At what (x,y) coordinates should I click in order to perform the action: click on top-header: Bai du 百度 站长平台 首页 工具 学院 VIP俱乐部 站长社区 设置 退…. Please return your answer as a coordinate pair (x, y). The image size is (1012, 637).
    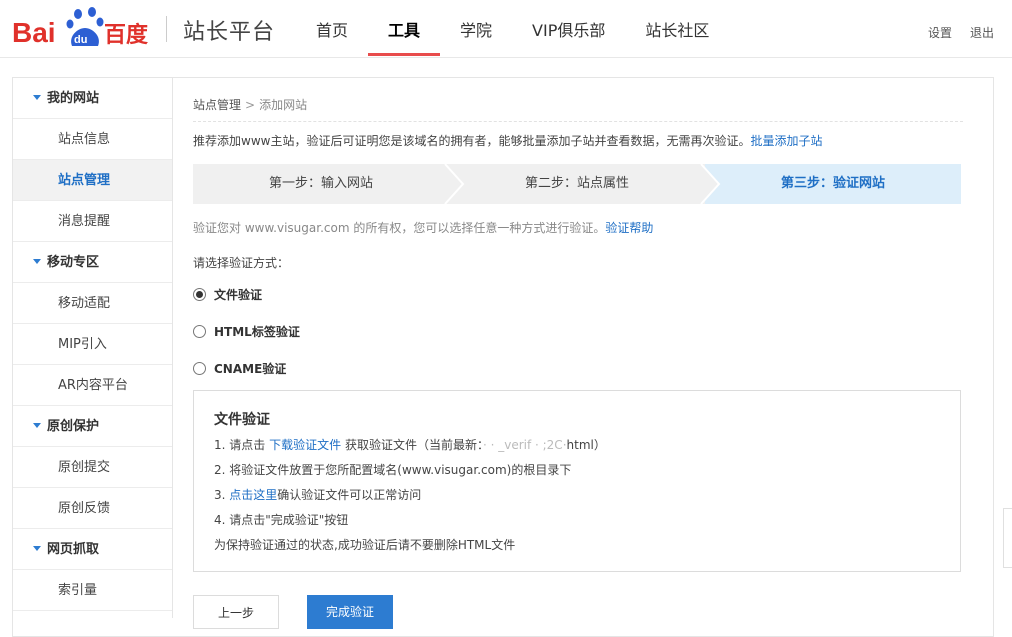
    Looking at the image, I should click on (506, 29).